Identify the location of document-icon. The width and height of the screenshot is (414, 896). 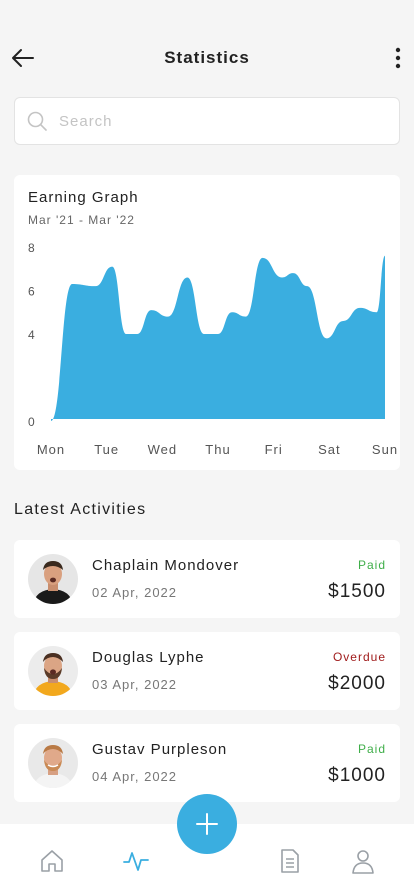
(290, 861).